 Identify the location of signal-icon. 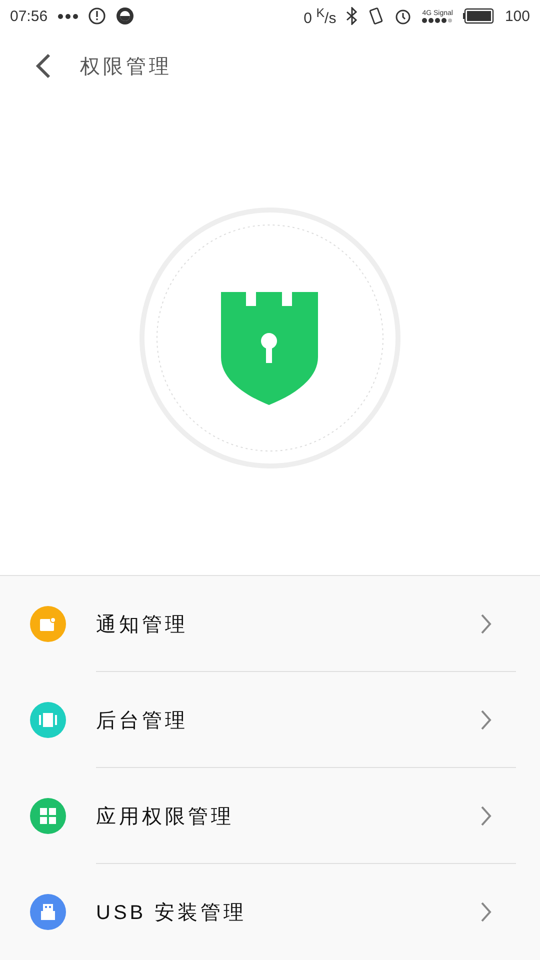
(437, 20).